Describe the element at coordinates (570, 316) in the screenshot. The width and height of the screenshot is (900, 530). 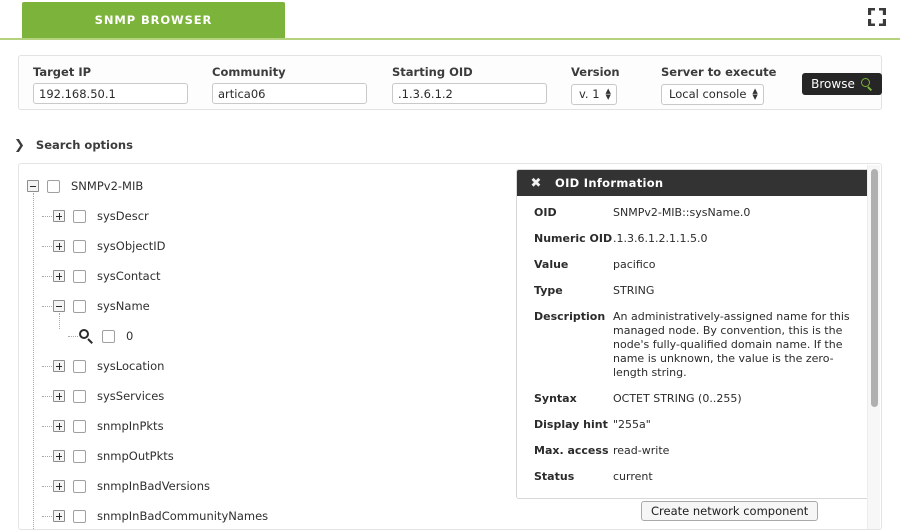
I see `oid-info-key: Description` at that location.